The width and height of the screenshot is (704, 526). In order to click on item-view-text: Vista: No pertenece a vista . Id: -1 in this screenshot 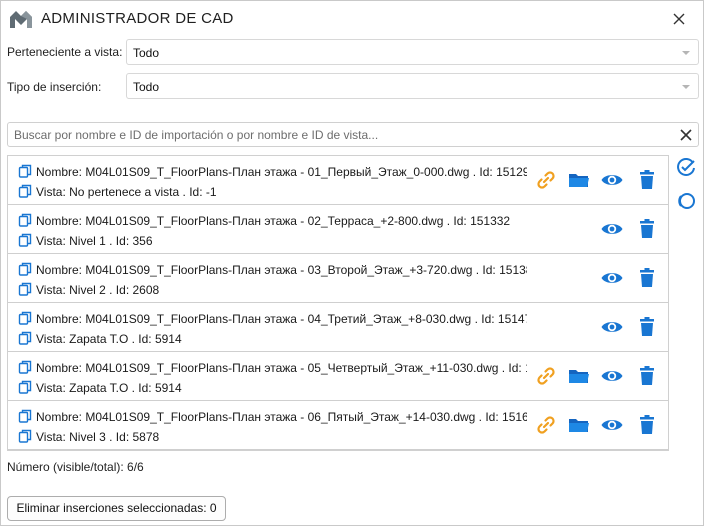, I will do `click(126, 192)`.